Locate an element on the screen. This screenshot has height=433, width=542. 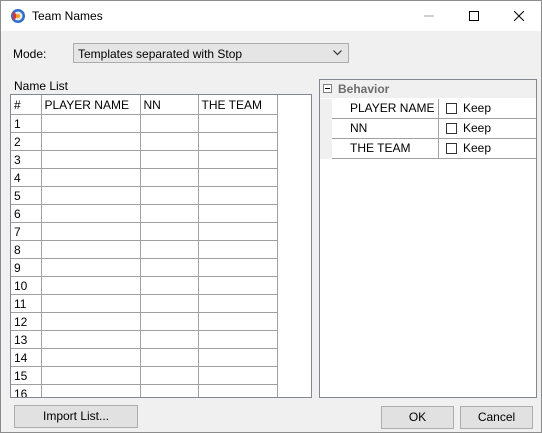
maximize-button is located at coordinates (473, 16).